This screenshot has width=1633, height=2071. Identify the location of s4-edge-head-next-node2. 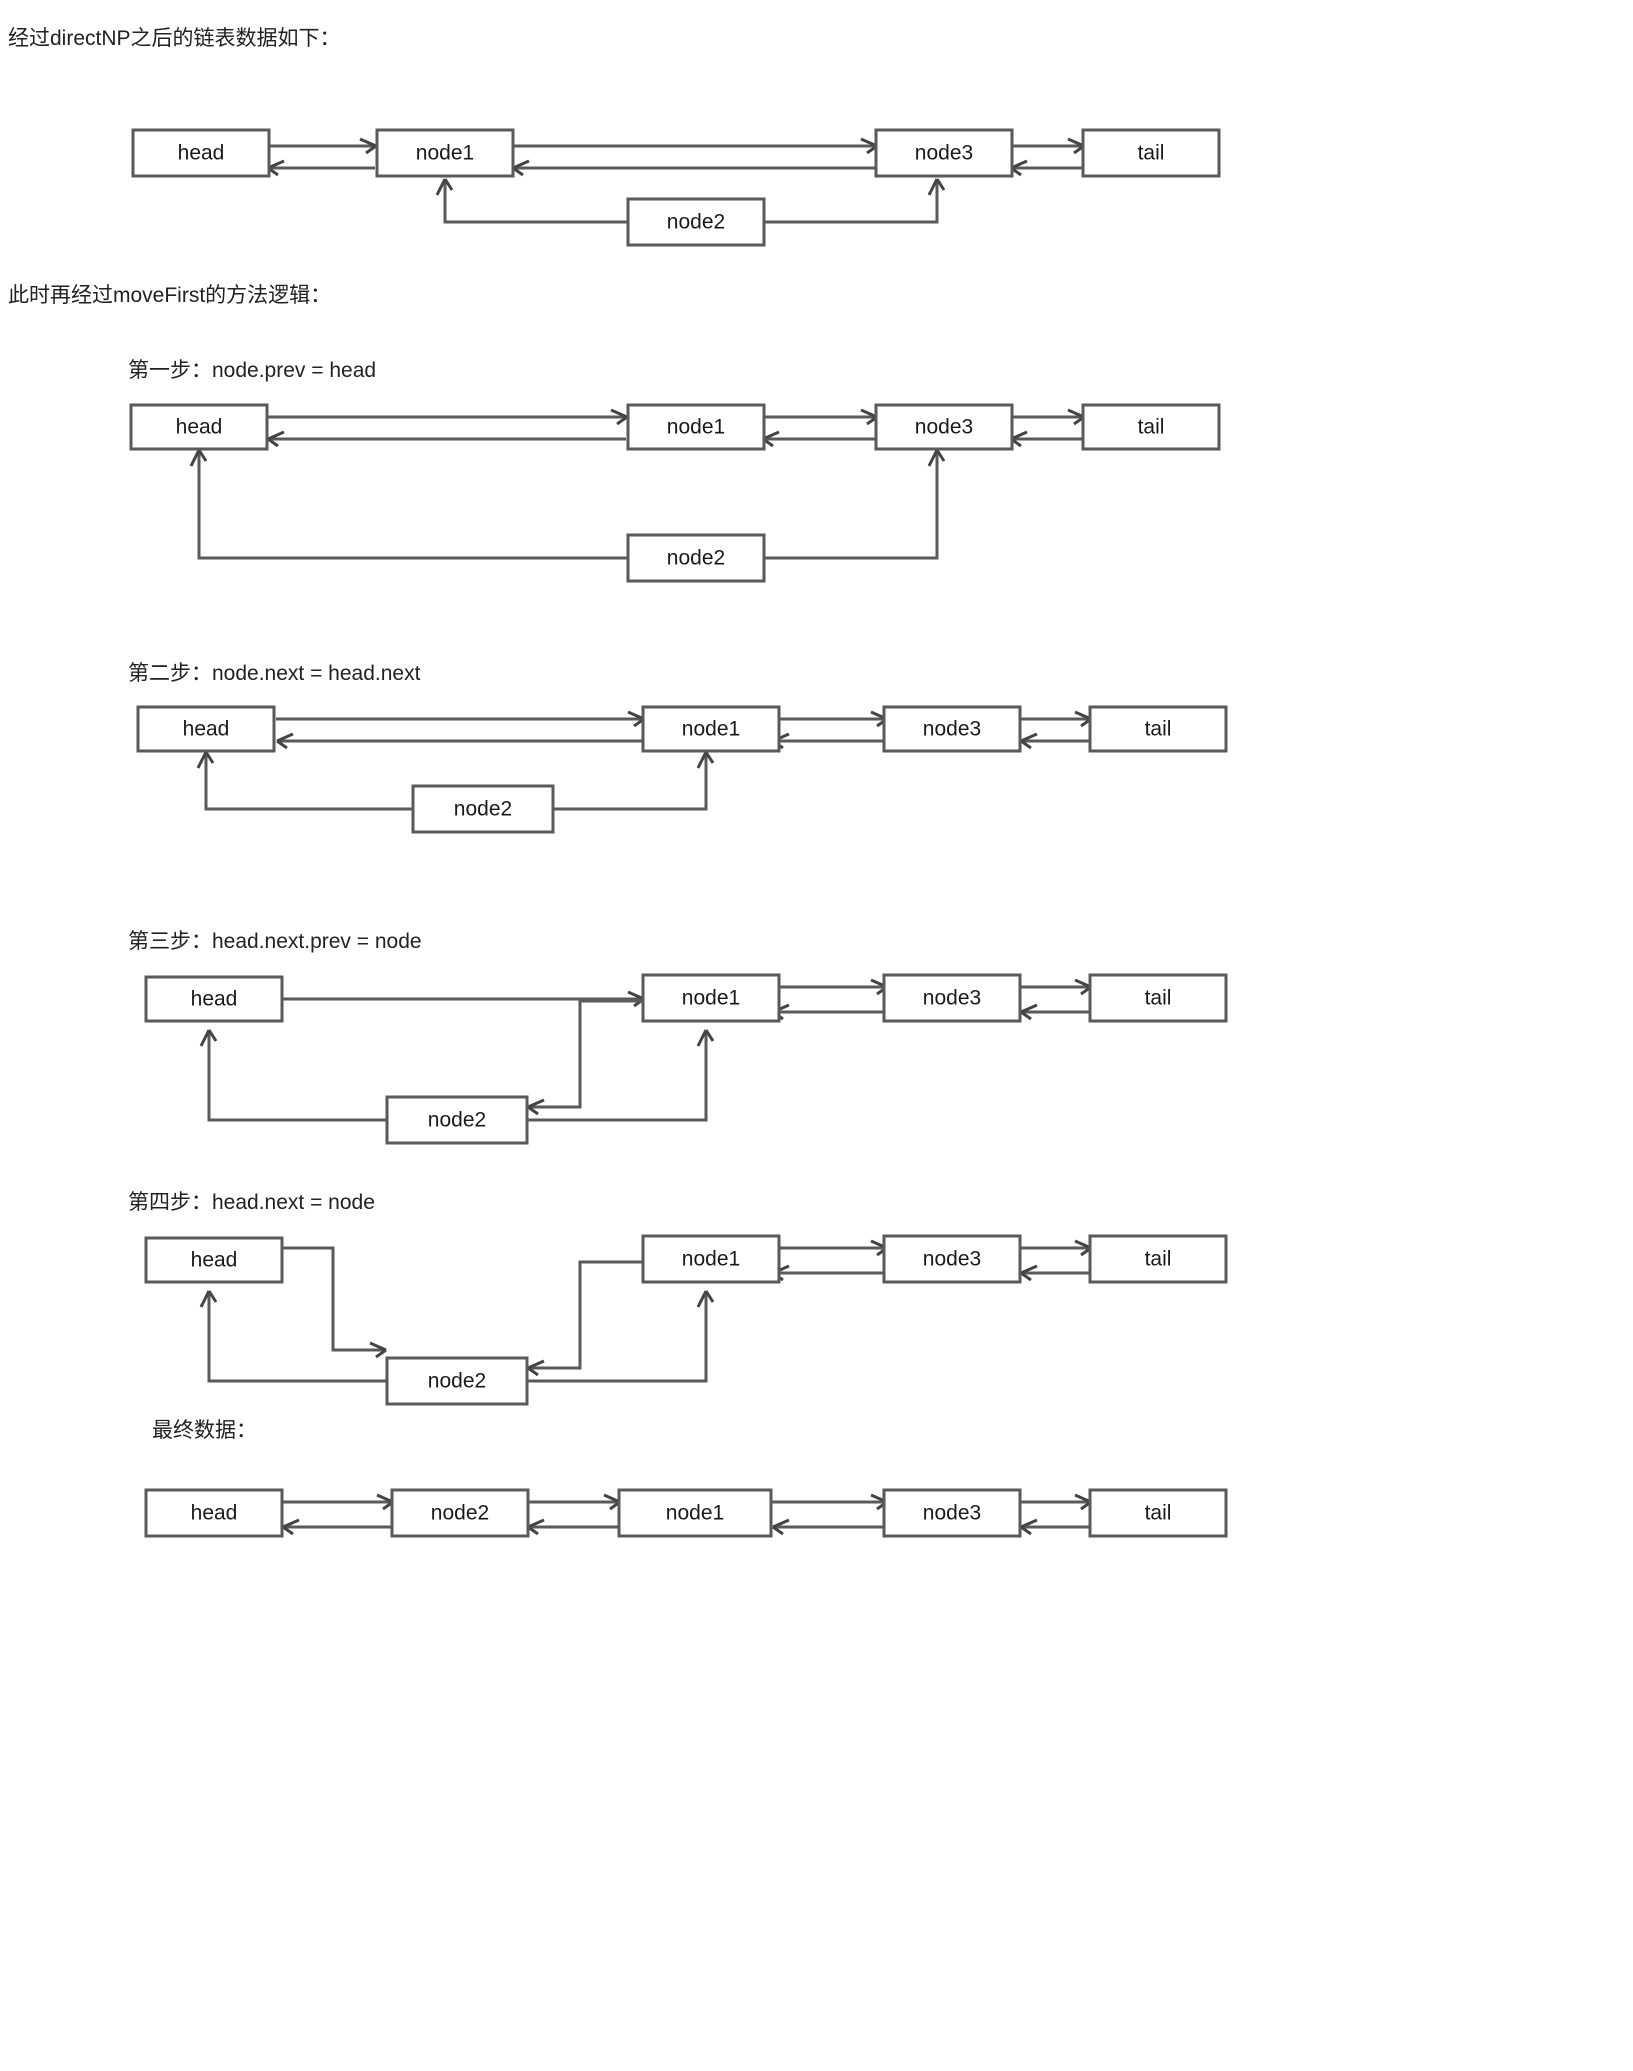
(333, 1299).